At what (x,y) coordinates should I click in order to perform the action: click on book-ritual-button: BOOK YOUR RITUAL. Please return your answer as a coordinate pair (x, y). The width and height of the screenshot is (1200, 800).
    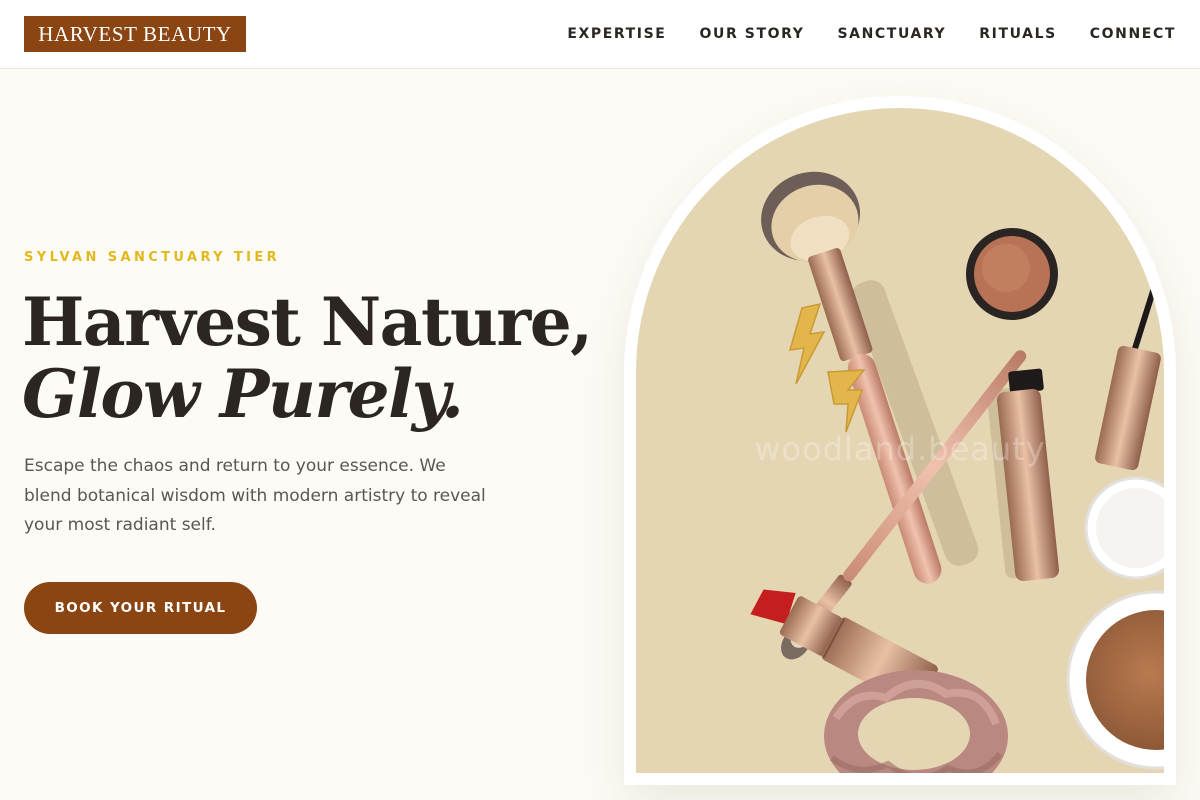
    Looking at the image, I should click on (140, 608).